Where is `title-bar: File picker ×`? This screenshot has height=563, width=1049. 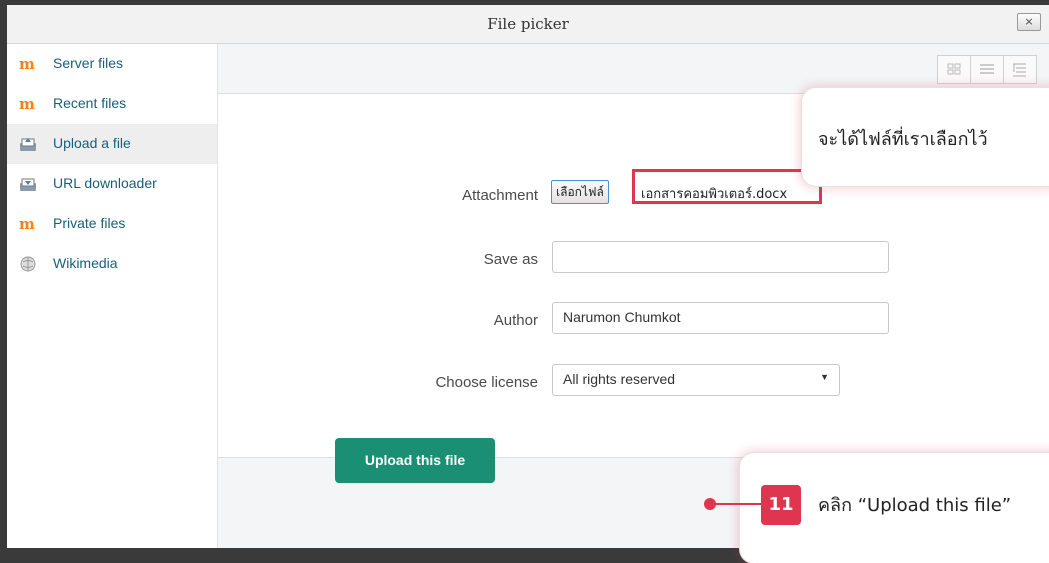 title-bar: File picker × is located at coordinates (528, 24).